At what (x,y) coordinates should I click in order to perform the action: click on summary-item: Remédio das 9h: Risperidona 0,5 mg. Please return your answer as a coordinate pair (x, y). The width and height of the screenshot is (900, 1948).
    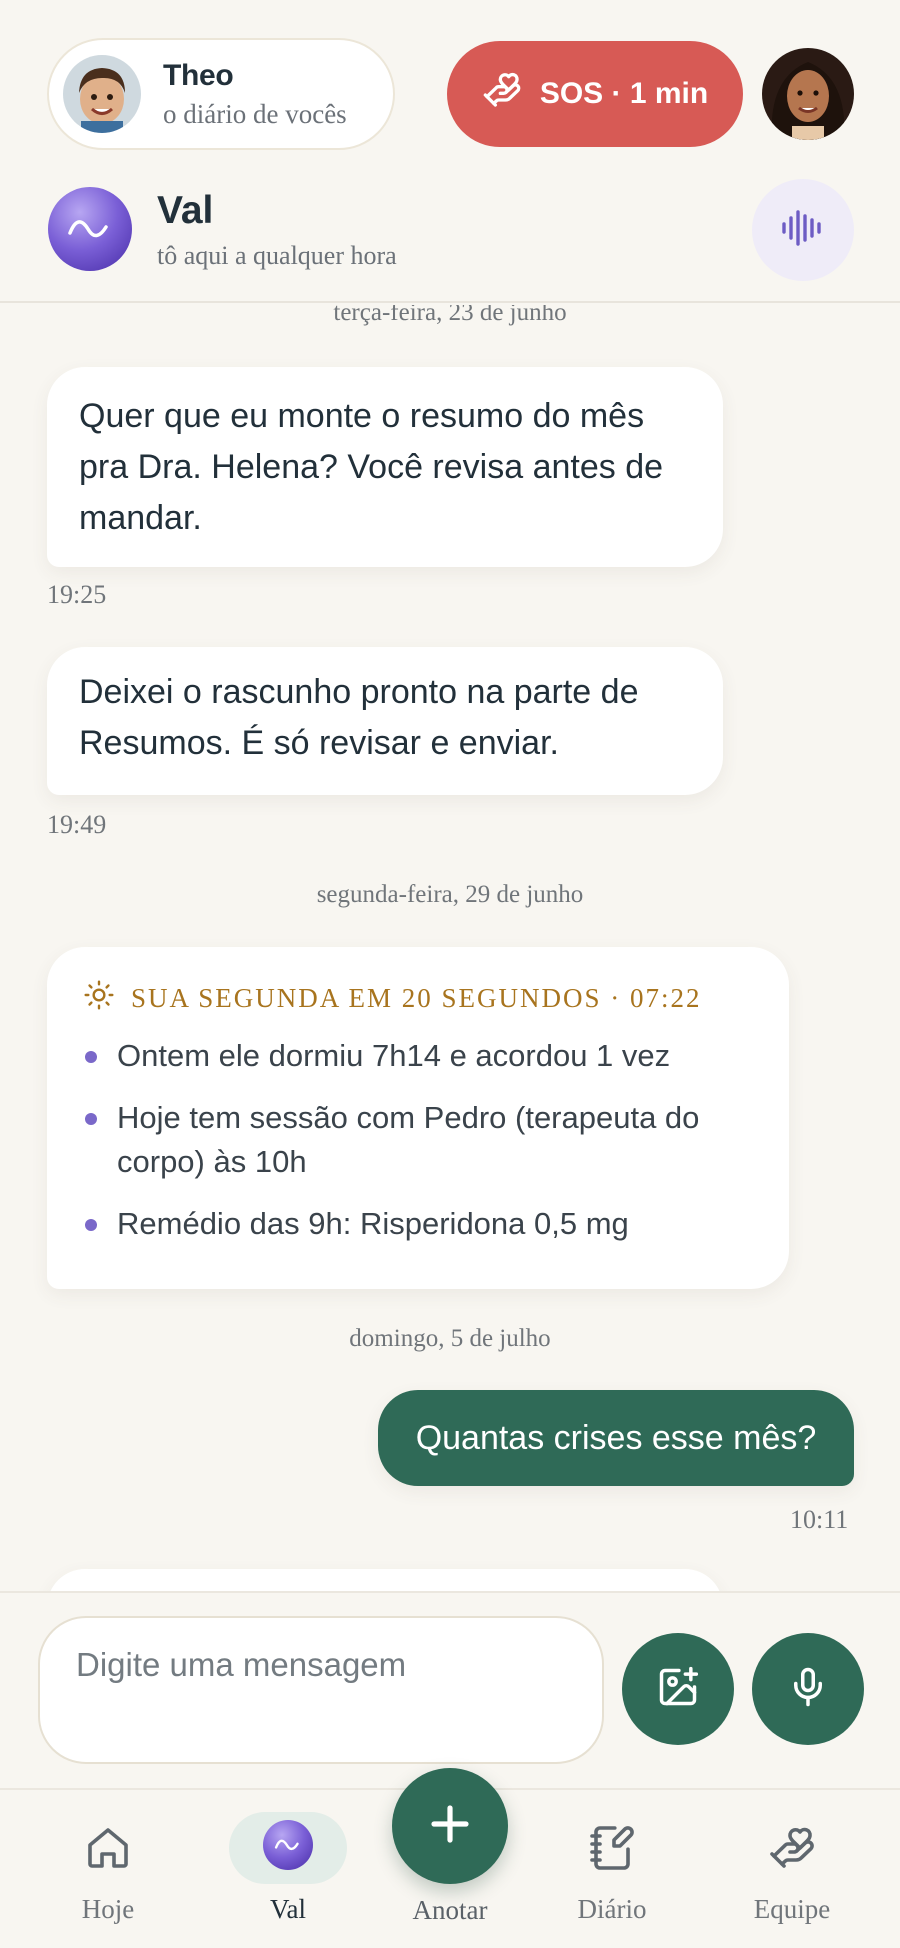
    Looking at the image, I should click on (418, 1224).